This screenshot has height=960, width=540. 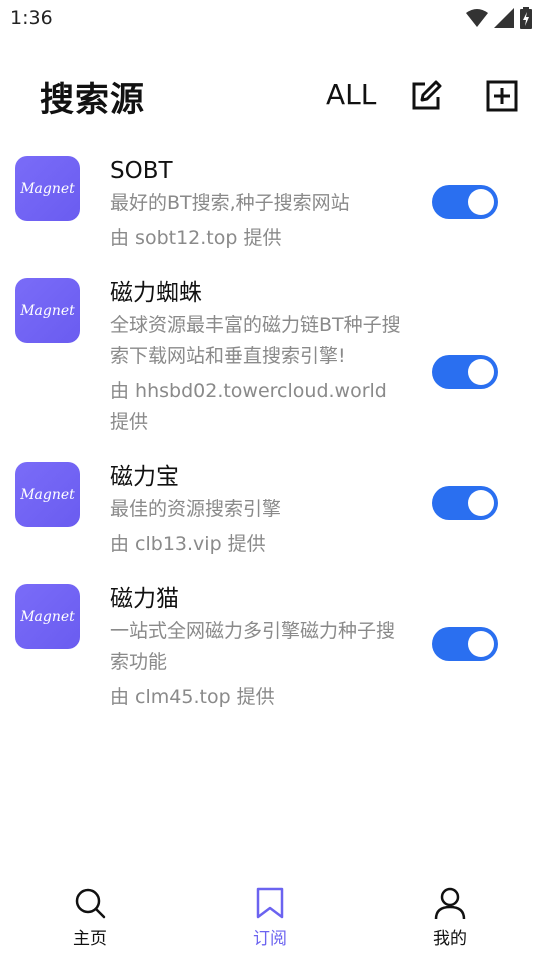 I want to click on nav-label: 我的, so click(x=450, y=939).